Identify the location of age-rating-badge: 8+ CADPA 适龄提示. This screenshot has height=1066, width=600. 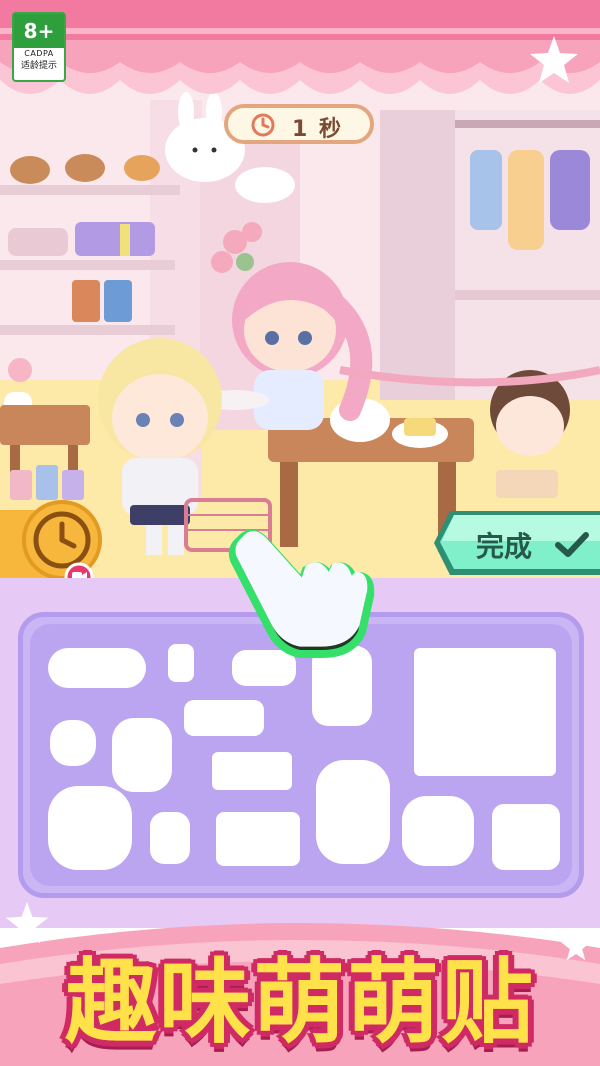
(39, 47).